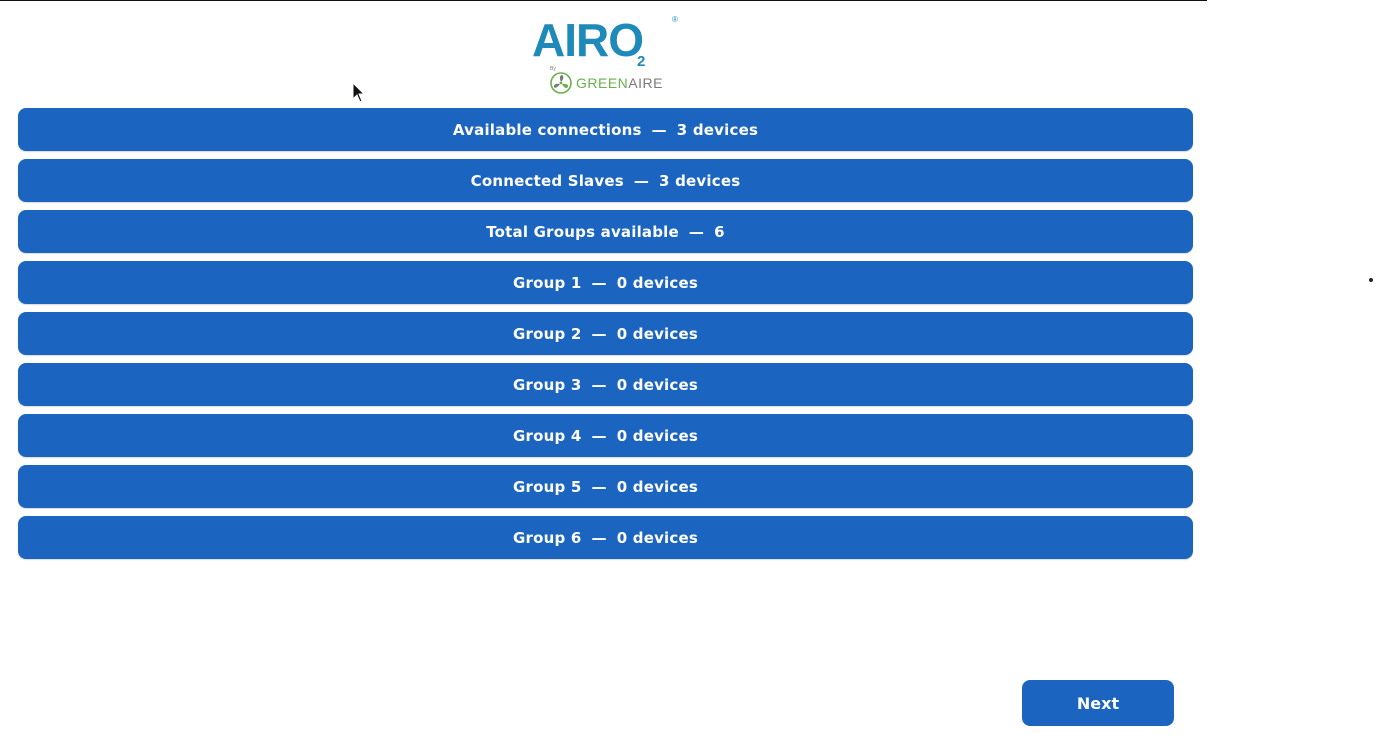 The image size is (1375, 751). I want to click on top-divider, so click(603, 0).